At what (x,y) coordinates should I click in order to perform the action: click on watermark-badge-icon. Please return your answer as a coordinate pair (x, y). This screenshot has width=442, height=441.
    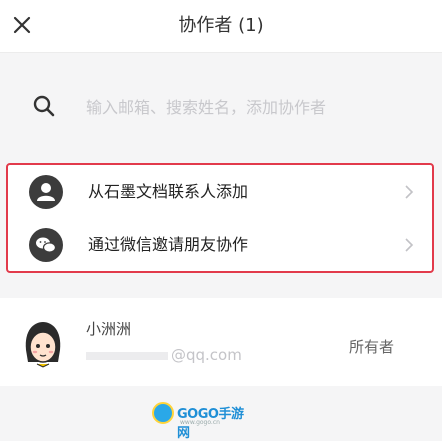
    Looking at the image, I should click on (163, 413).